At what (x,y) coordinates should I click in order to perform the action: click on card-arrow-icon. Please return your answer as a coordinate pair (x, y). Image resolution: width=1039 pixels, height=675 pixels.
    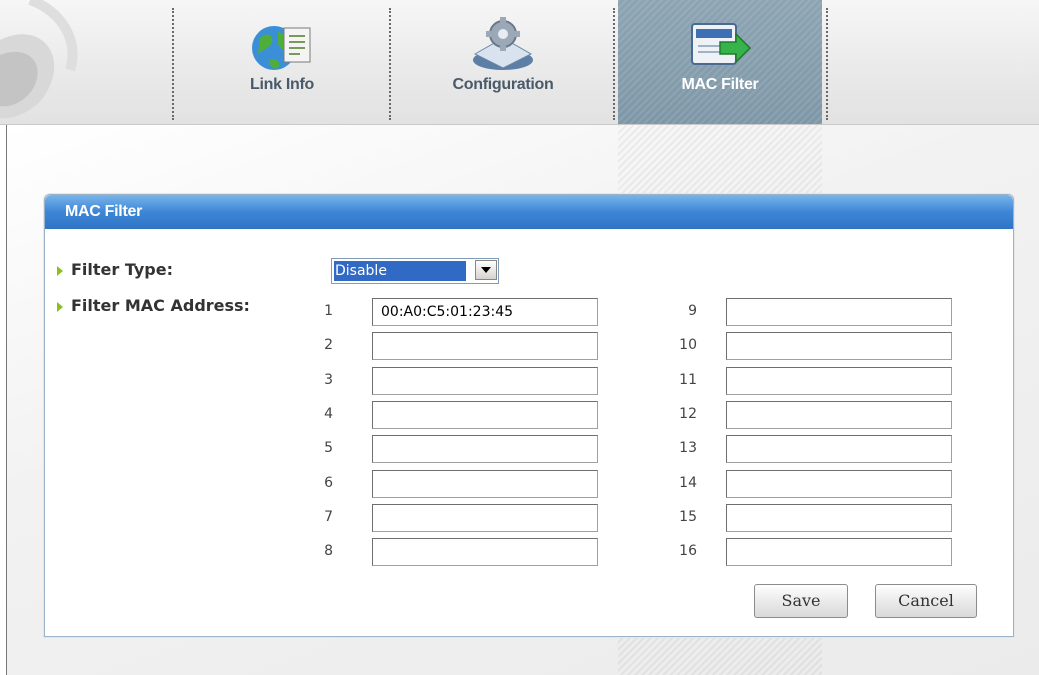
    Looking at the image, I should click on (721, 44).